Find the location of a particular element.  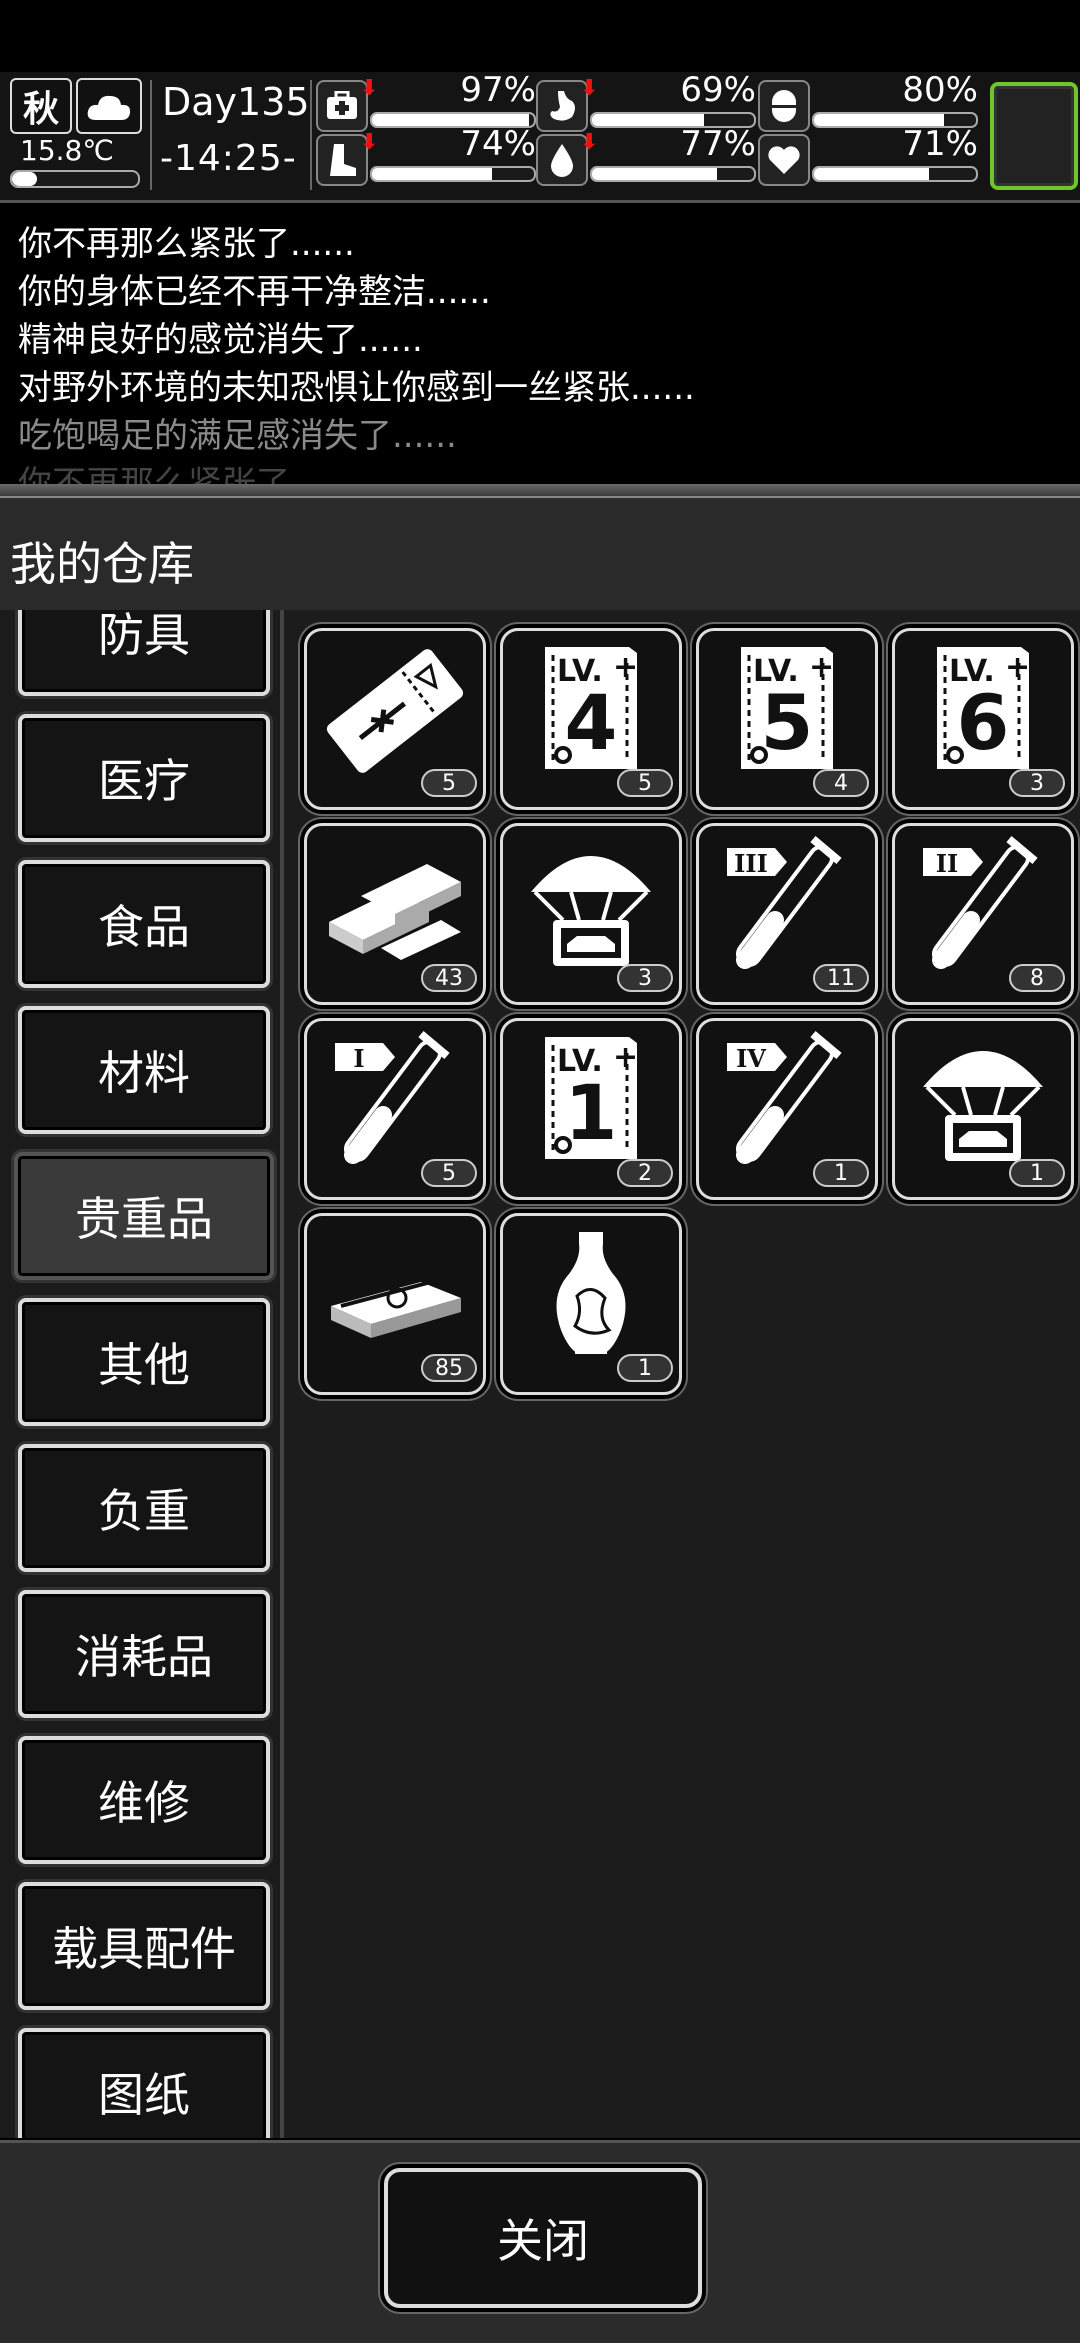

category-tab: 材料 is located at coordinates (144, 1070).